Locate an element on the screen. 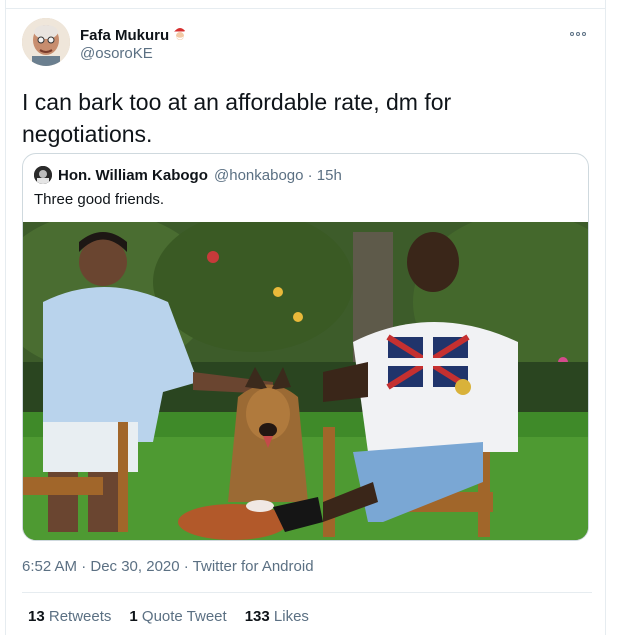  tweet-stats: 13 Retweets 1 Quote Tweet 133 Likes is located at coordinates (168, 616).